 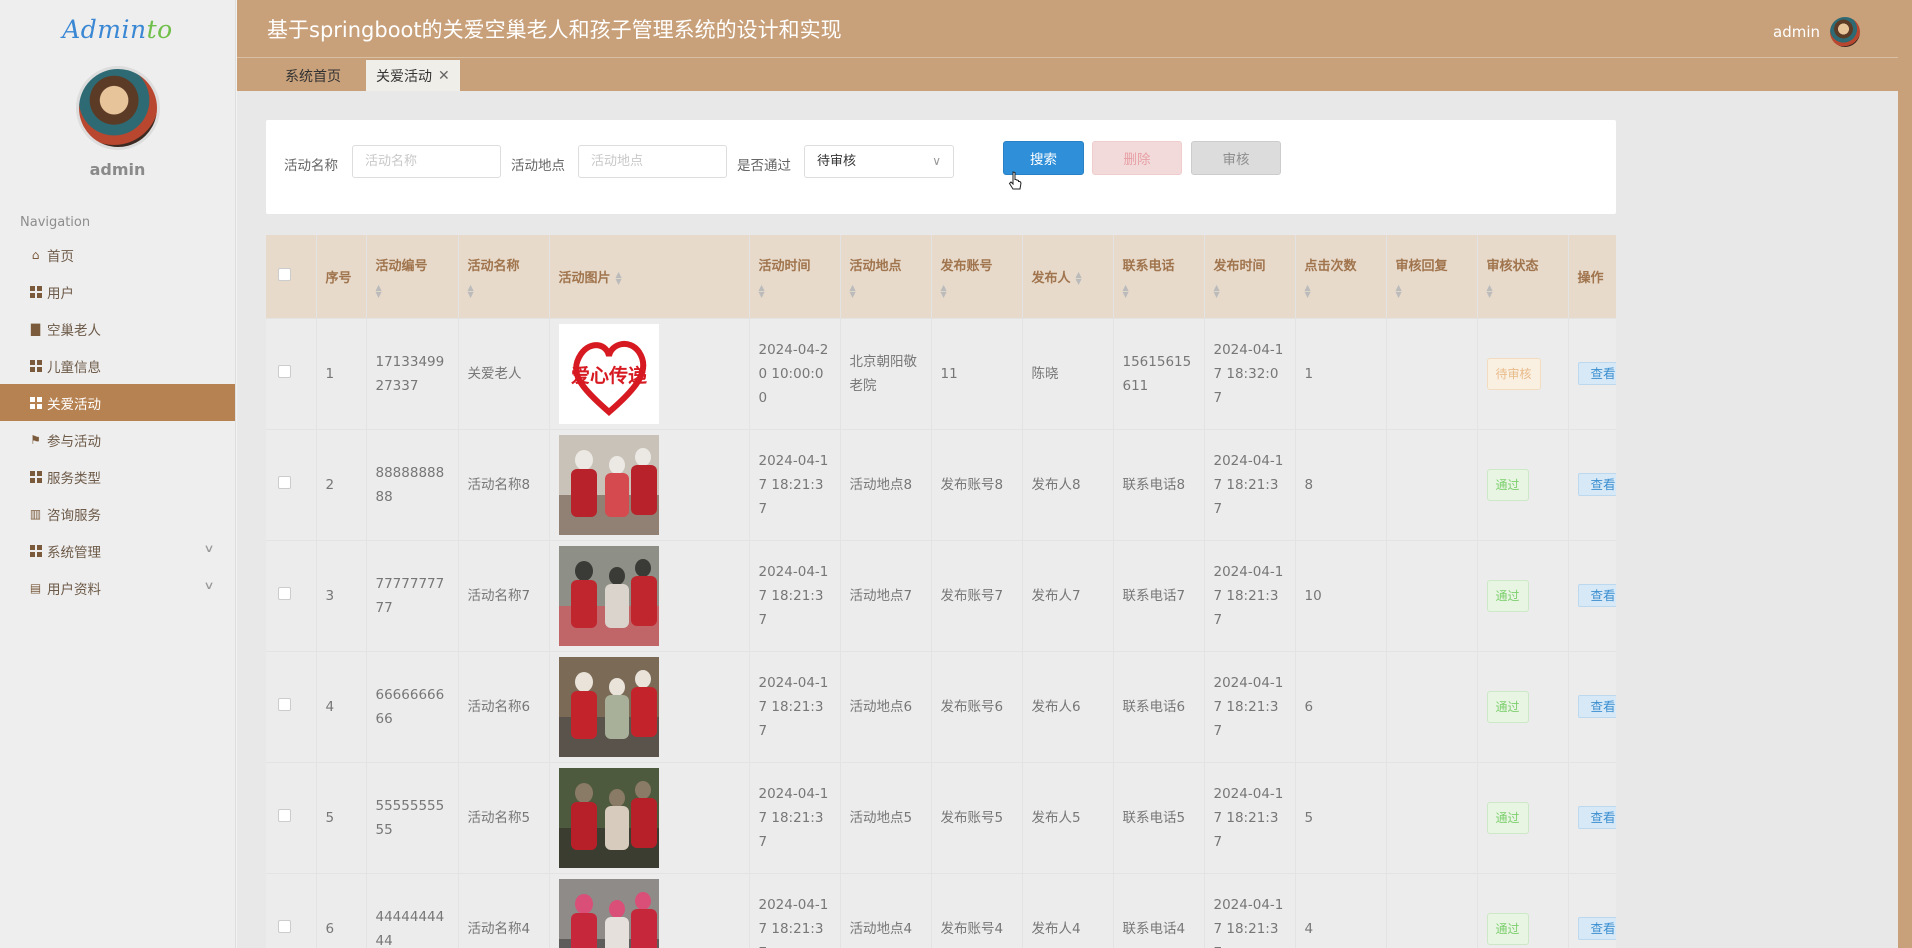 What do you see at coordinates (1159, 373) in the screenshot?
I see `cell-phone: 15615615611` at bounding box center [1159, 373].